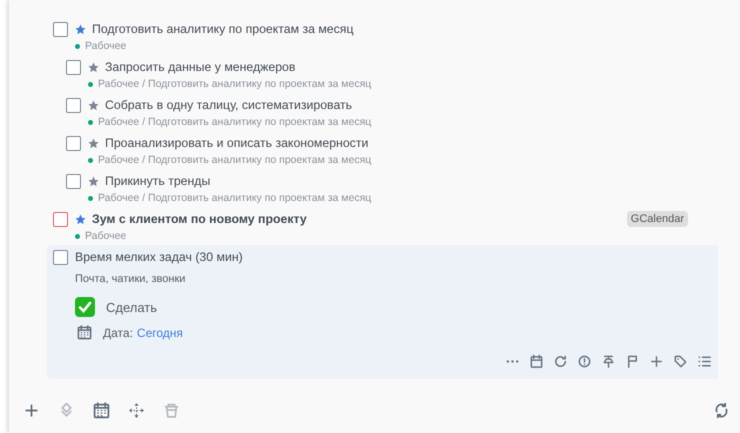 Image resolution: width=740 pixels, height=433 pixels. I want to click on checklist-item: Сделать, so click(132, 307).